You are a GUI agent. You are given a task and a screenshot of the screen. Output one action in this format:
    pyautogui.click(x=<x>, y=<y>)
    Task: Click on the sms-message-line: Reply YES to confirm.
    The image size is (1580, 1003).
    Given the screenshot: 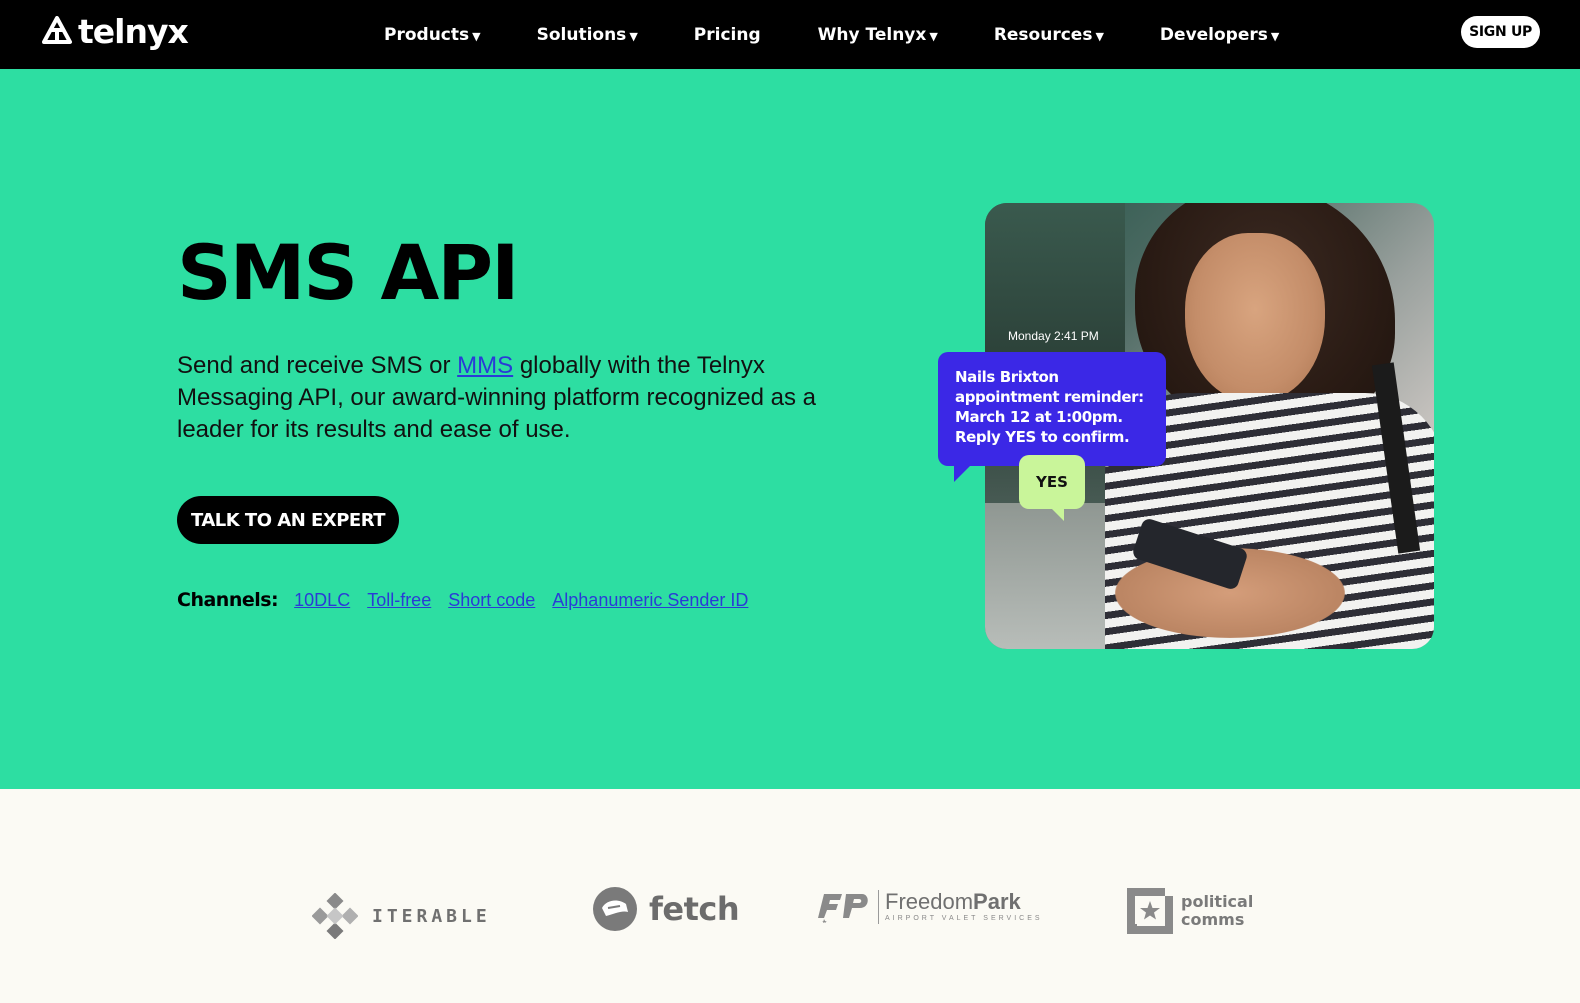 What is the action you would take?
    pyautogui.click(x=1042, y=437)
    